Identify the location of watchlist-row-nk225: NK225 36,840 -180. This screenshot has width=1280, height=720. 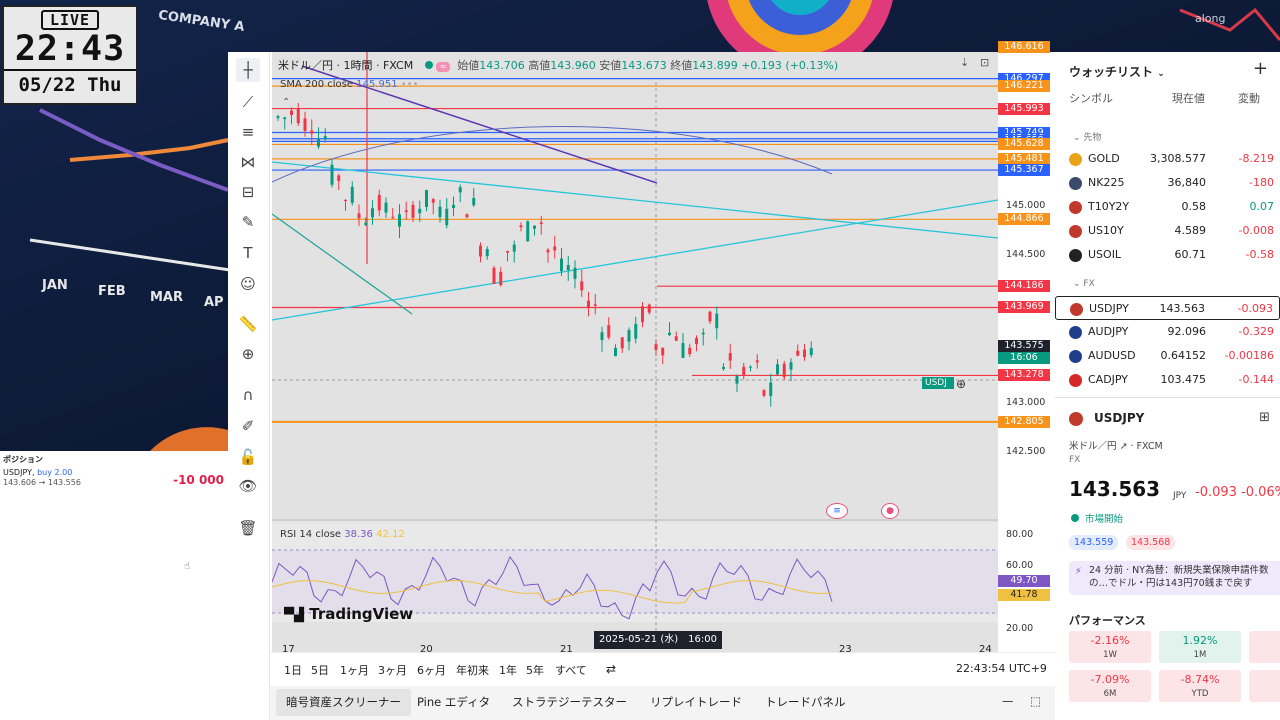
(1167, 183).